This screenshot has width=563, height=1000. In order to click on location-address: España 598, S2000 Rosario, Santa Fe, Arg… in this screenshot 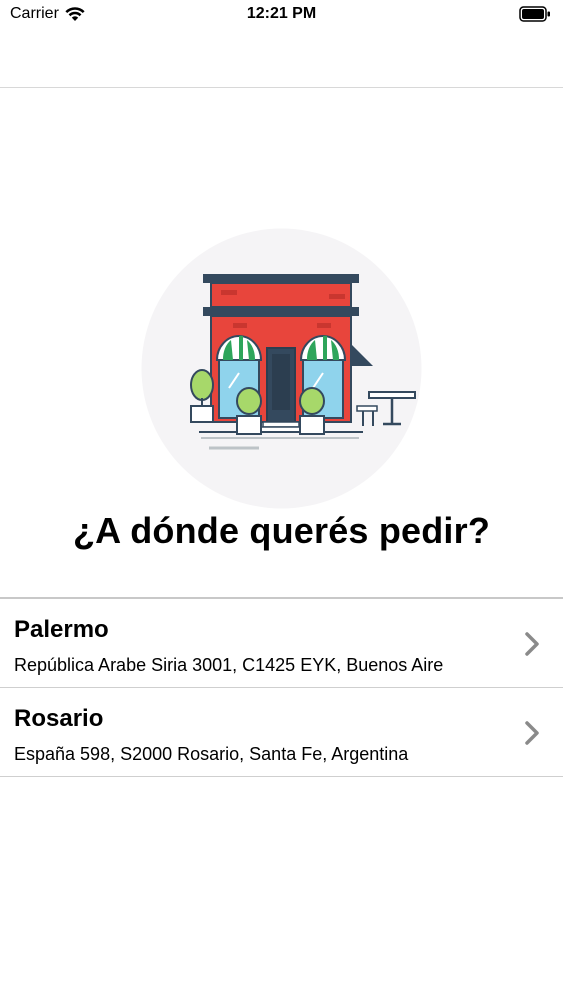, I will do `click(211, 754)`.